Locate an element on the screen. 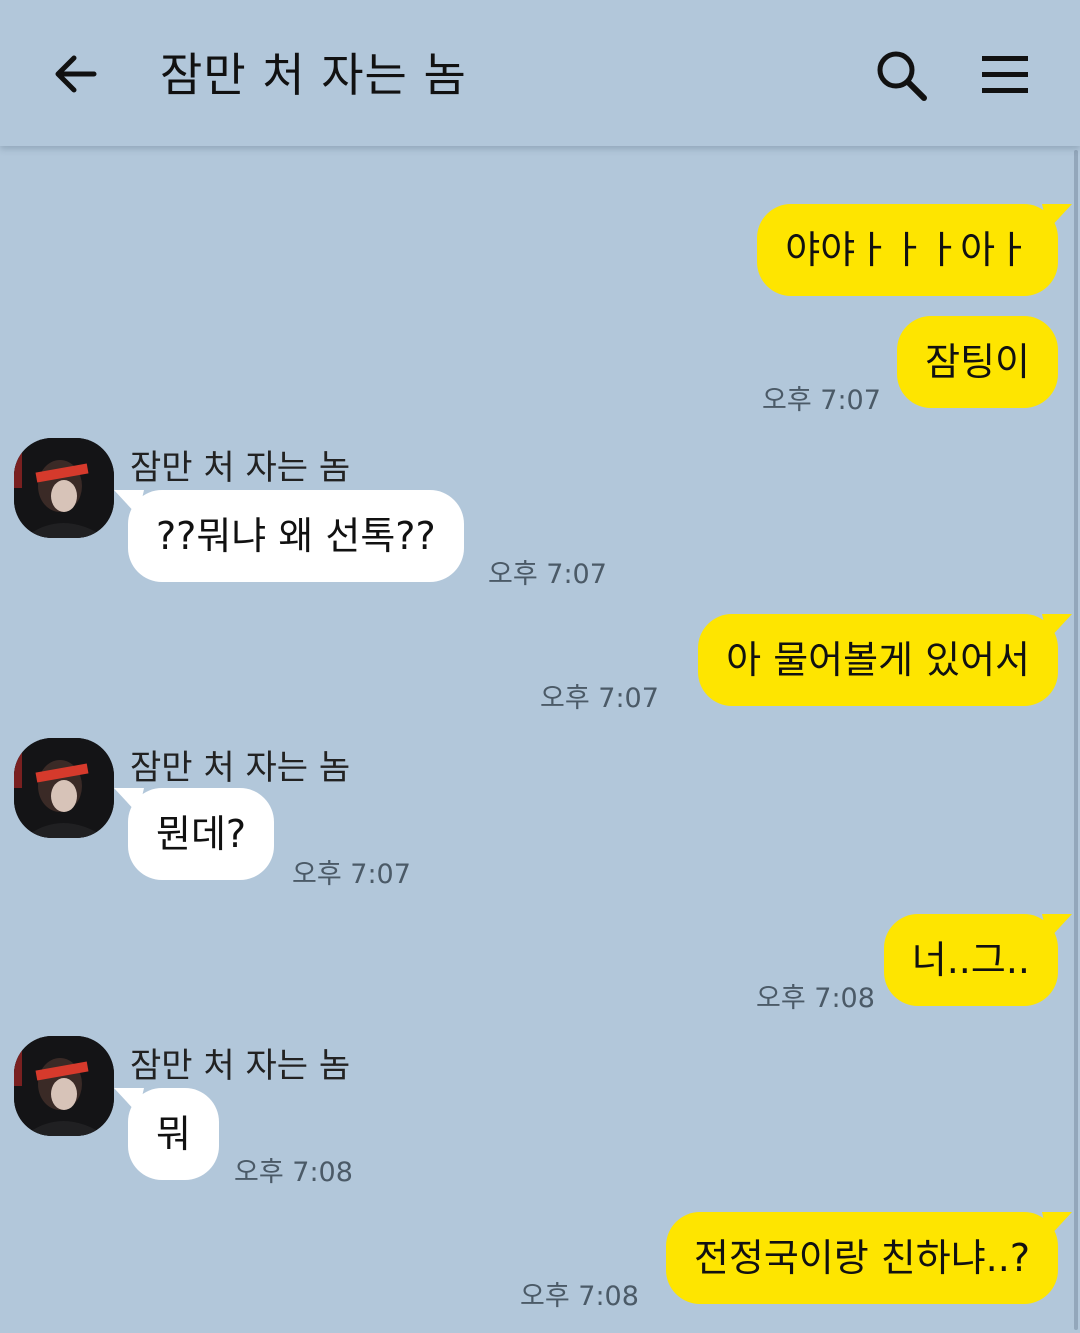 This screenshot has width=1080, height=1333. my-message-bubble: 전정국이랑 친하냐..? is located at coordinates (868, 1258).